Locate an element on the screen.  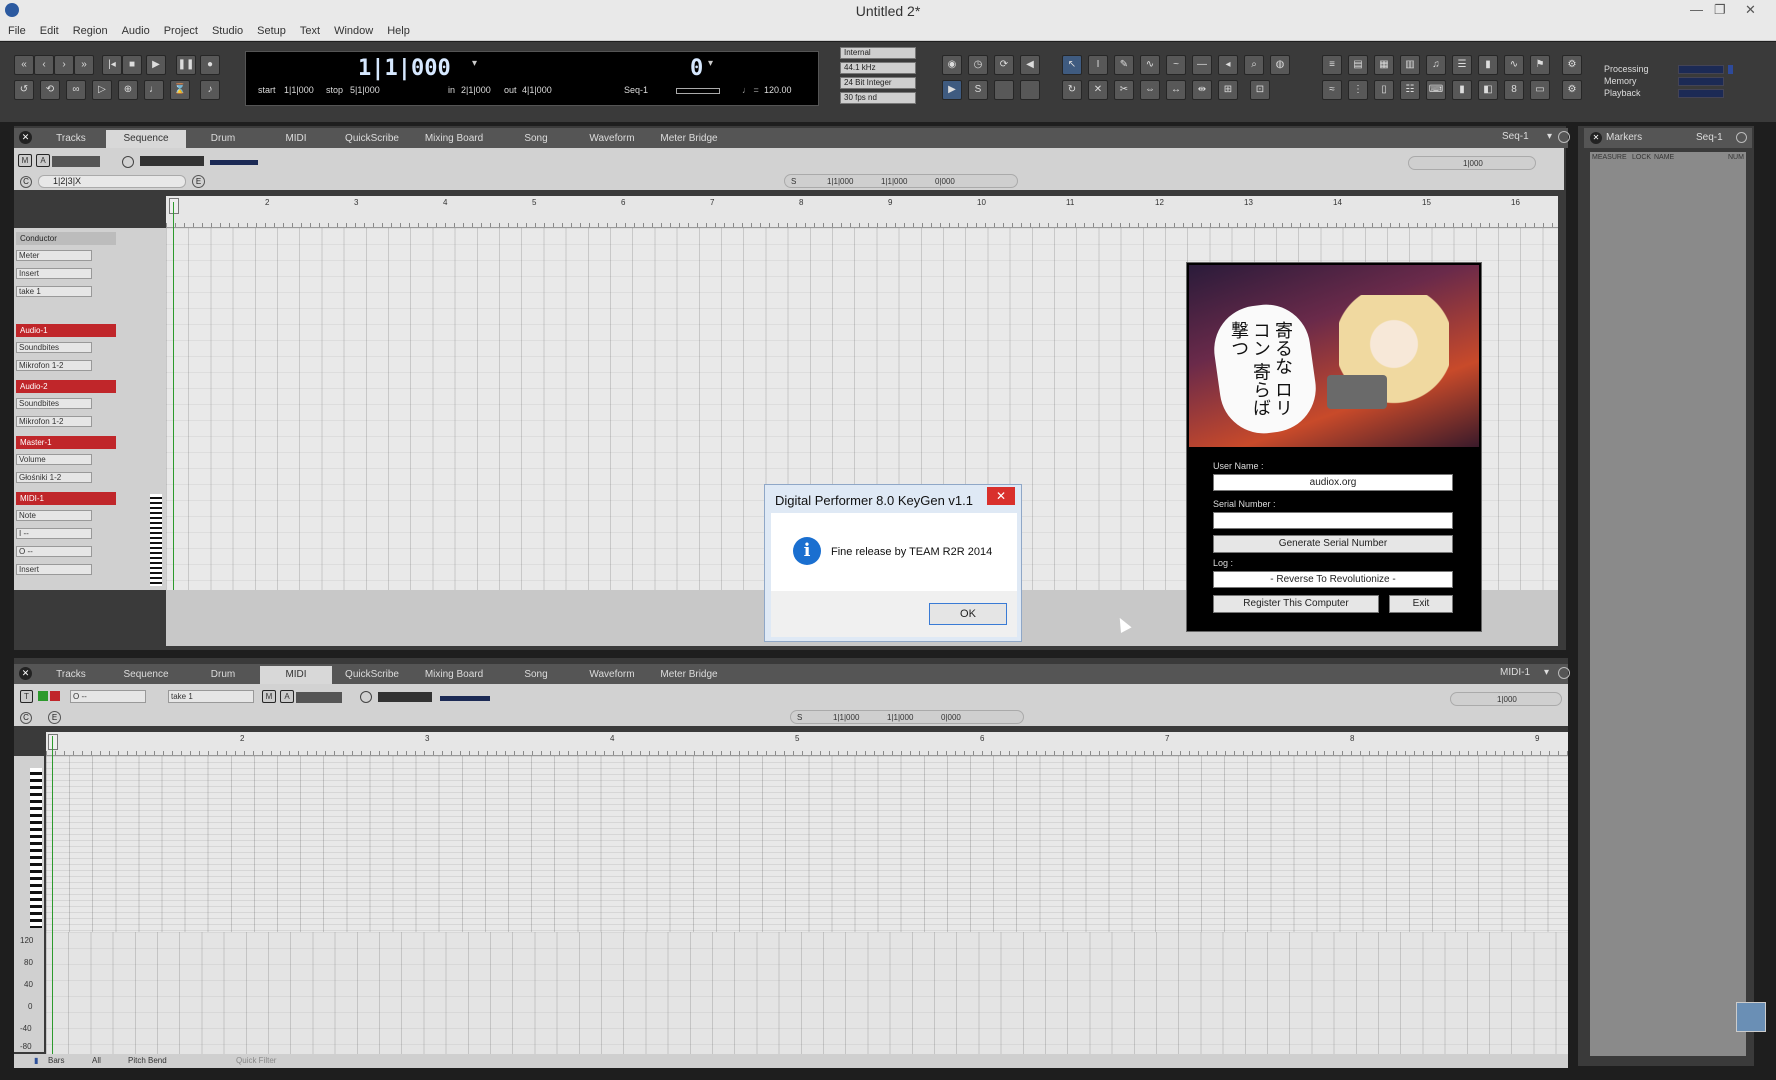
frame-rate-select: 30 fps nd is located at coordinates (878, 98).